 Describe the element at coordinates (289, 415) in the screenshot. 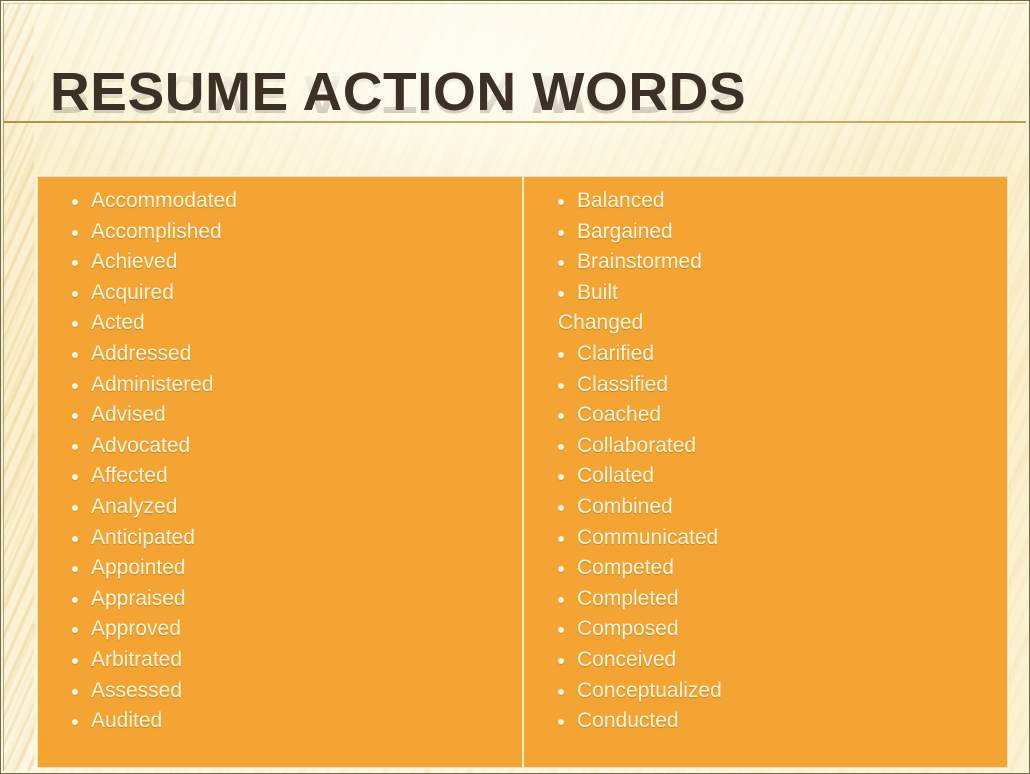

I see `list-item: Advised` at that location.